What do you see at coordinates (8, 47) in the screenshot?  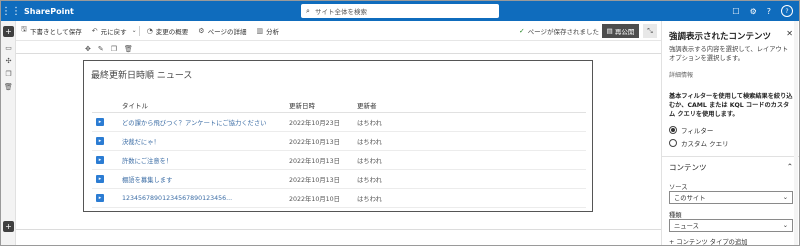 I see `comment-icon: ▭` at bounding box center [8, 47].